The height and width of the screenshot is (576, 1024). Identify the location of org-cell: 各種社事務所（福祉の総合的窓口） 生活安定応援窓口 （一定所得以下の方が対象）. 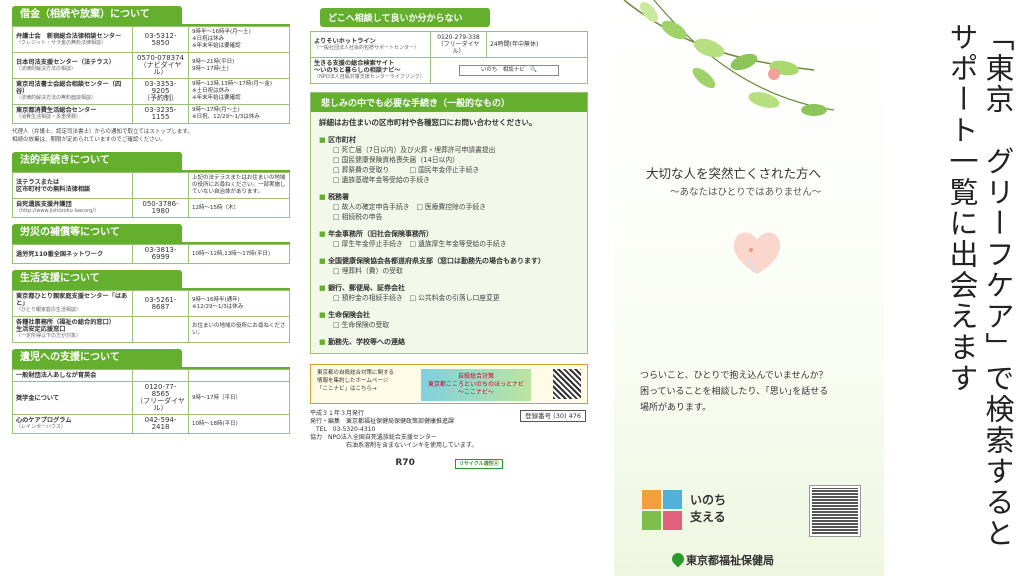
(72, 329).